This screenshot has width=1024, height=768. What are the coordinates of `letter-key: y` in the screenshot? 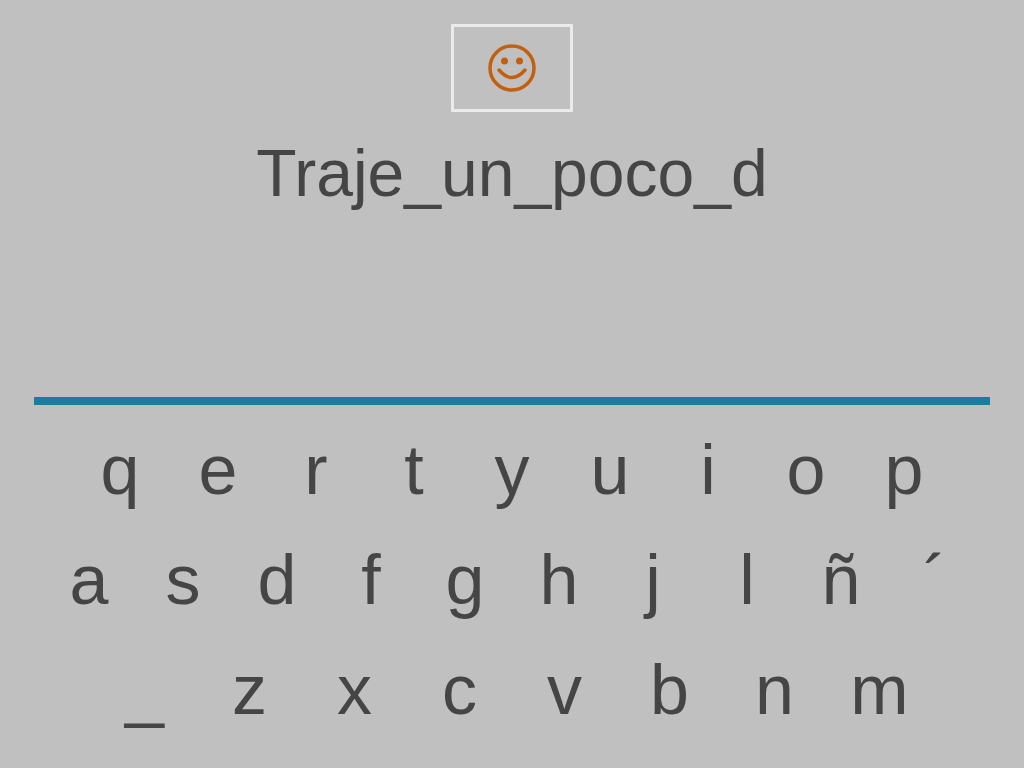 It's located at (512, 474).